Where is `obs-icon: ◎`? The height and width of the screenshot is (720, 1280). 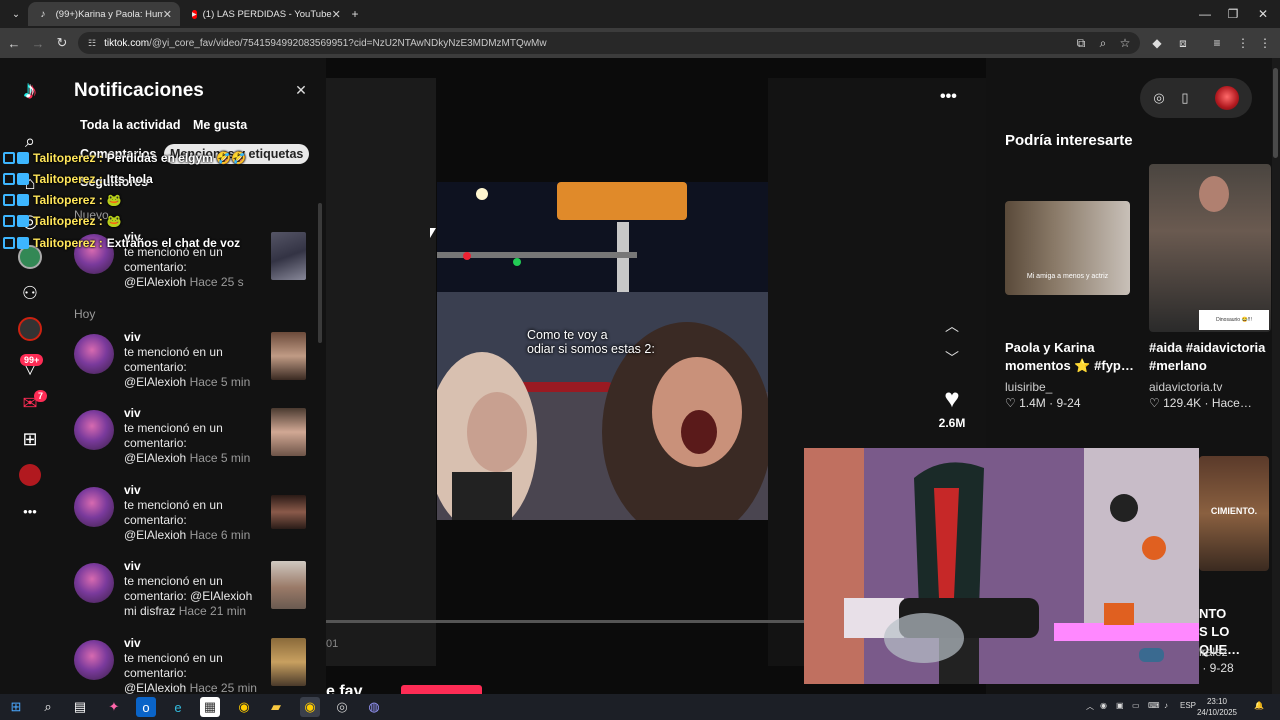
obs-icon: ◎ is located at coordinates (342, 707).